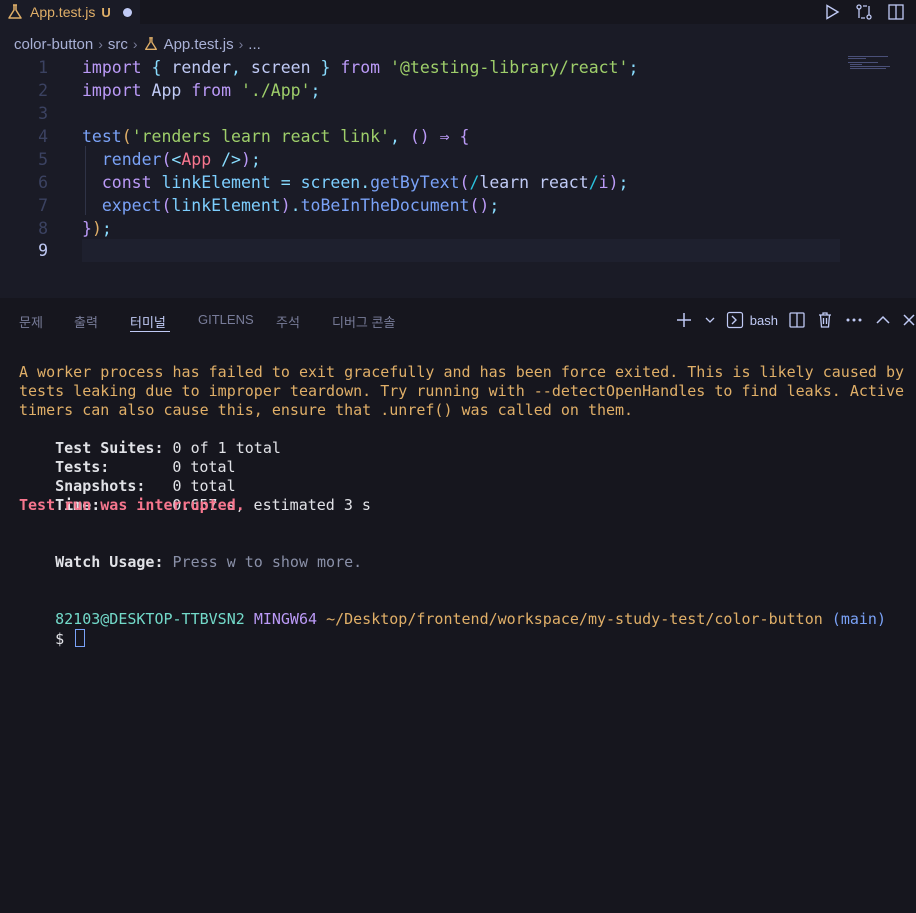 The image size is (916, 913). I want to click on code-line: 8 });, so click(458, 228).